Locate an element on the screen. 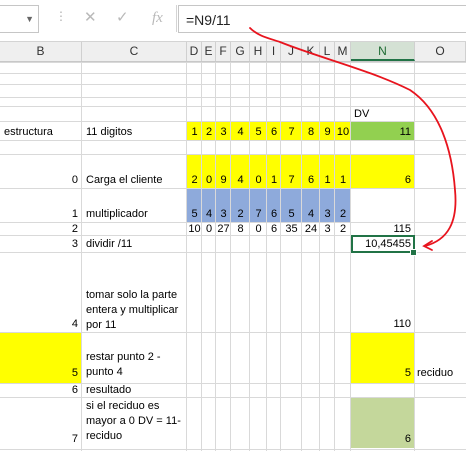 This screenshot has width=466, height=451. product-value: 35 is located at coordinates (291, 229).